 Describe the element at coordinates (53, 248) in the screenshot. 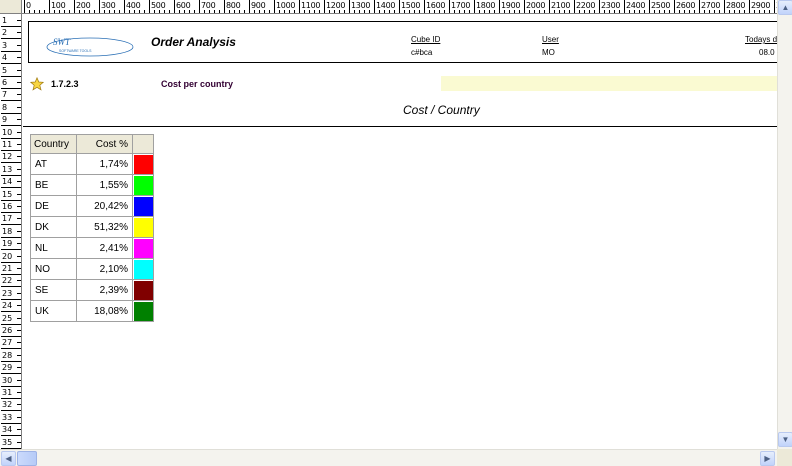

I see `country-cell: NL` at that location.